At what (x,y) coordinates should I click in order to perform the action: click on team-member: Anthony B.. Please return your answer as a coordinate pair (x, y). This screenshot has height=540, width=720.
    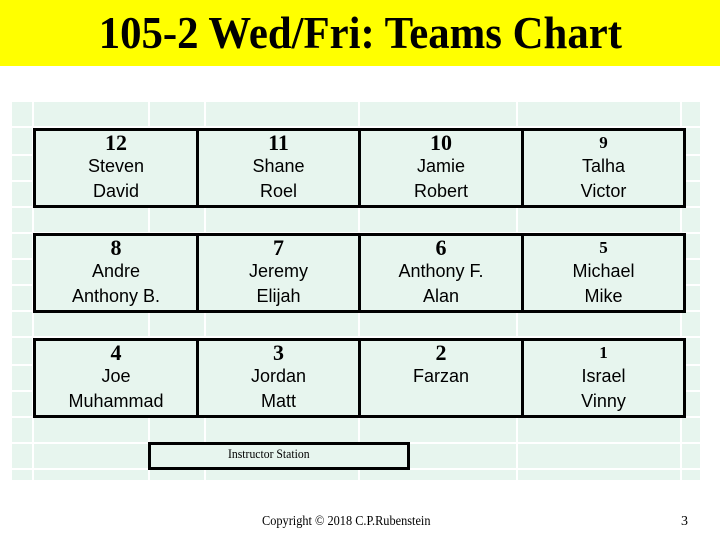
    Looking at the image, I should click on (116, 296).